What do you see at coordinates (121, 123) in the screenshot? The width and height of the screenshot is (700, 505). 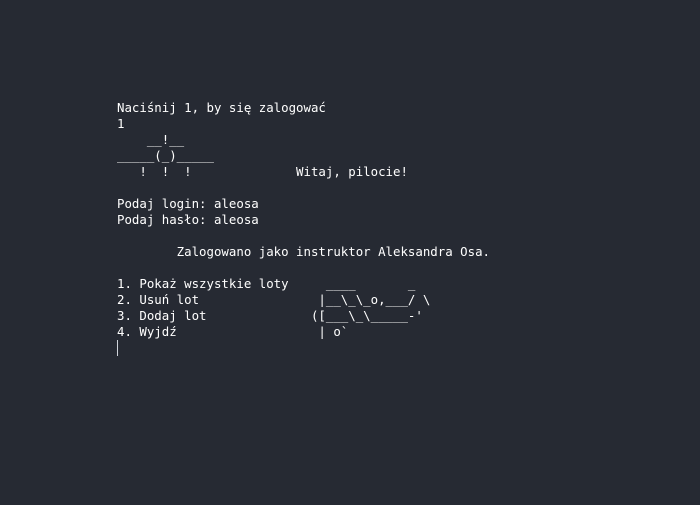 I see `user-input-choice: 1` at bounding box center [121, 123].